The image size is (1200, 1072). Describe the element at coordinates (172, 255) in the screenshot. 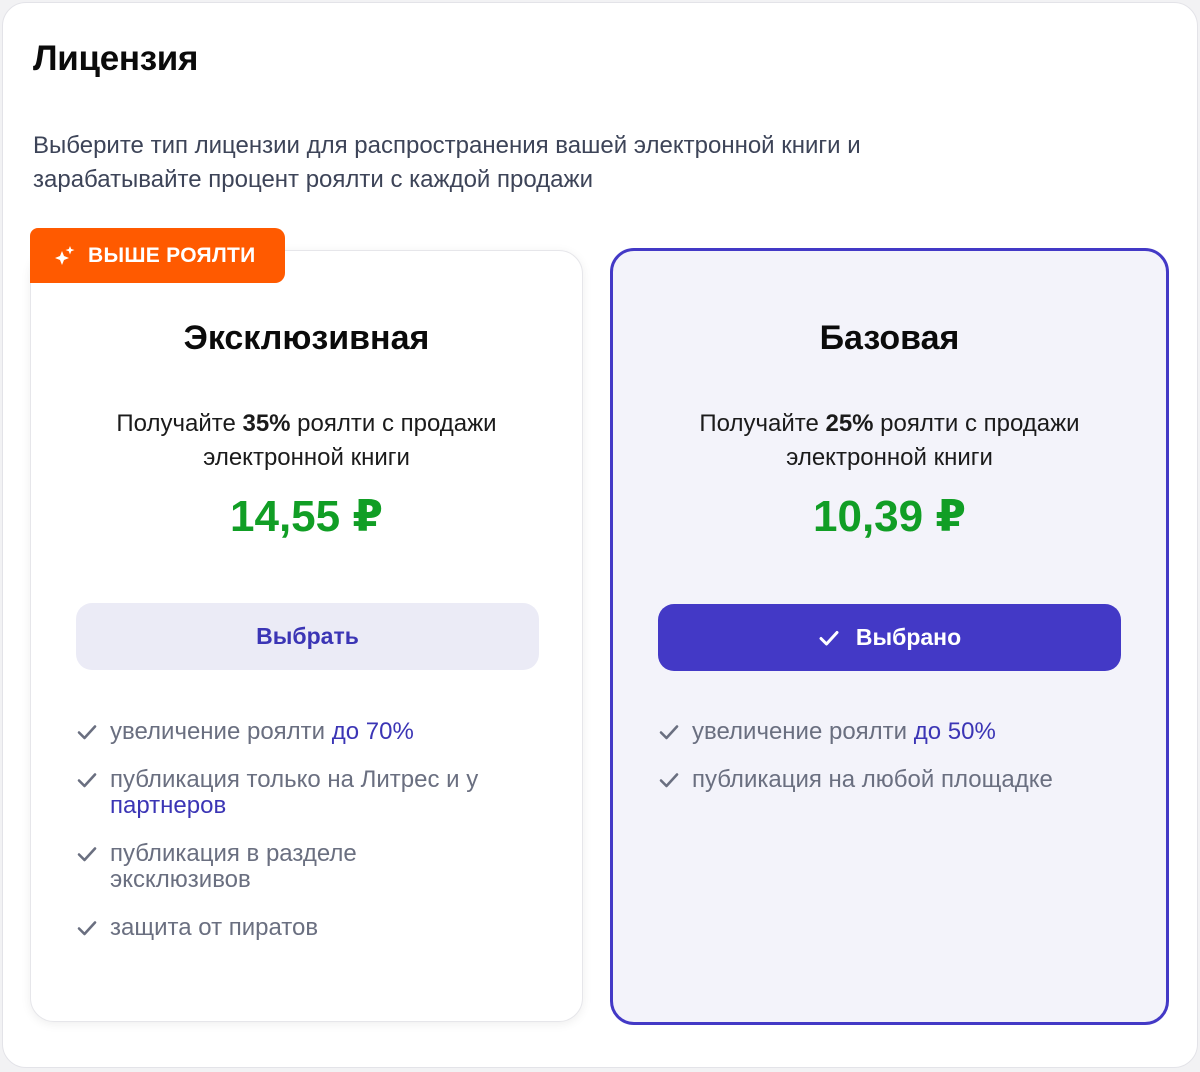

I see `badge-label: ВЫШЕ РОЯЛТИ` at that location.